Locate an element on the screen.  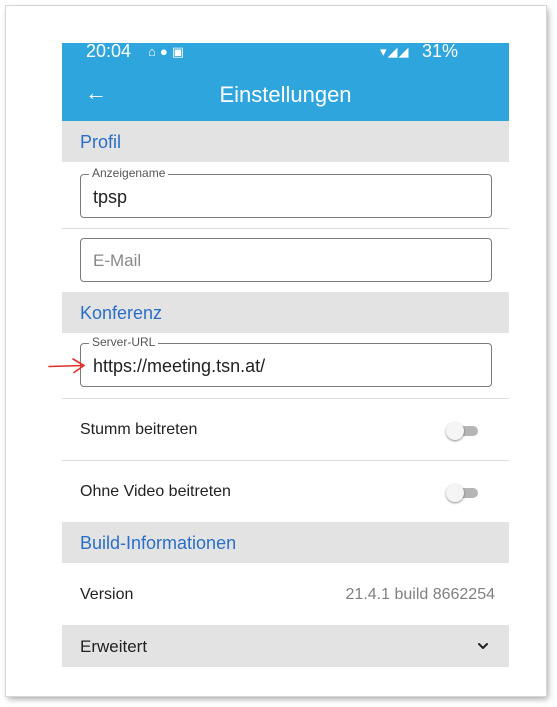
section-label: Build-Informationen is located at coordinates (158, 543).